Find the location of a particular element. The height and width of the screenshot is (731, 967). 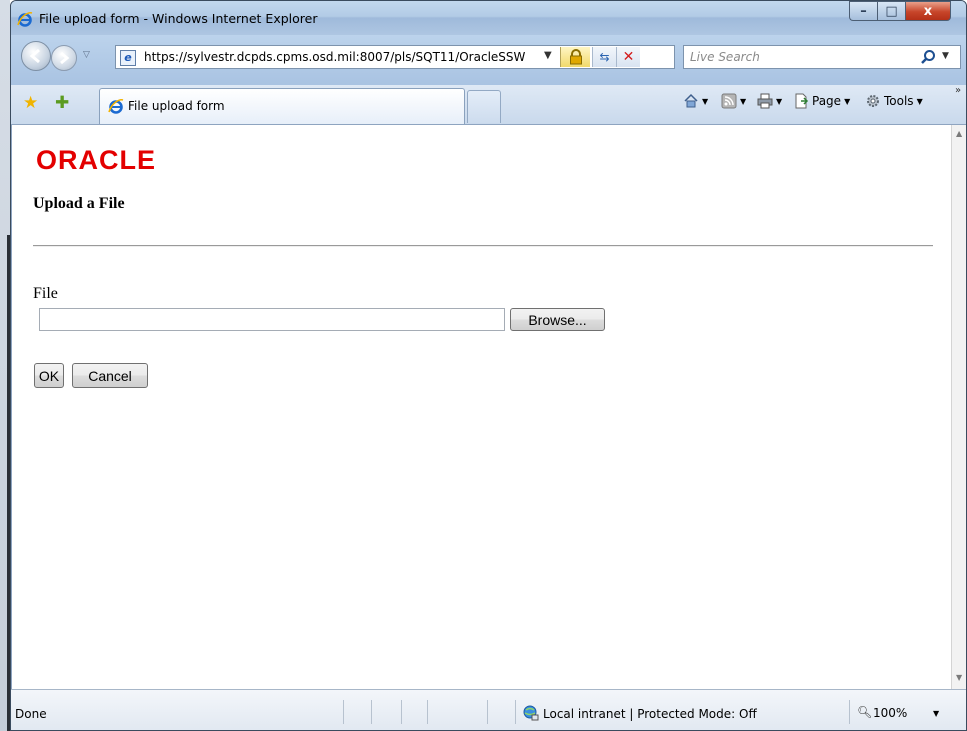

cancel-button: Cancel is located at coordinates (110, 375).